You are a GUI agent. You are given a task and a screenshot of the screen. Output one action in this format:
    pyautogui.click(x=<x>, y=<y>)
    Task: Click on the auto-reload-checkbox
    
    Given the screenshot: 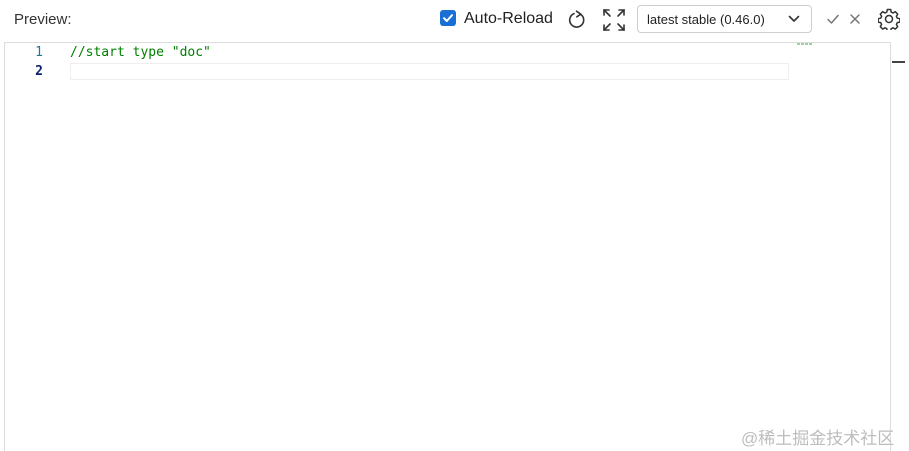 What is the action you would take?
    pyautogui.click(x=448, y=18)
    